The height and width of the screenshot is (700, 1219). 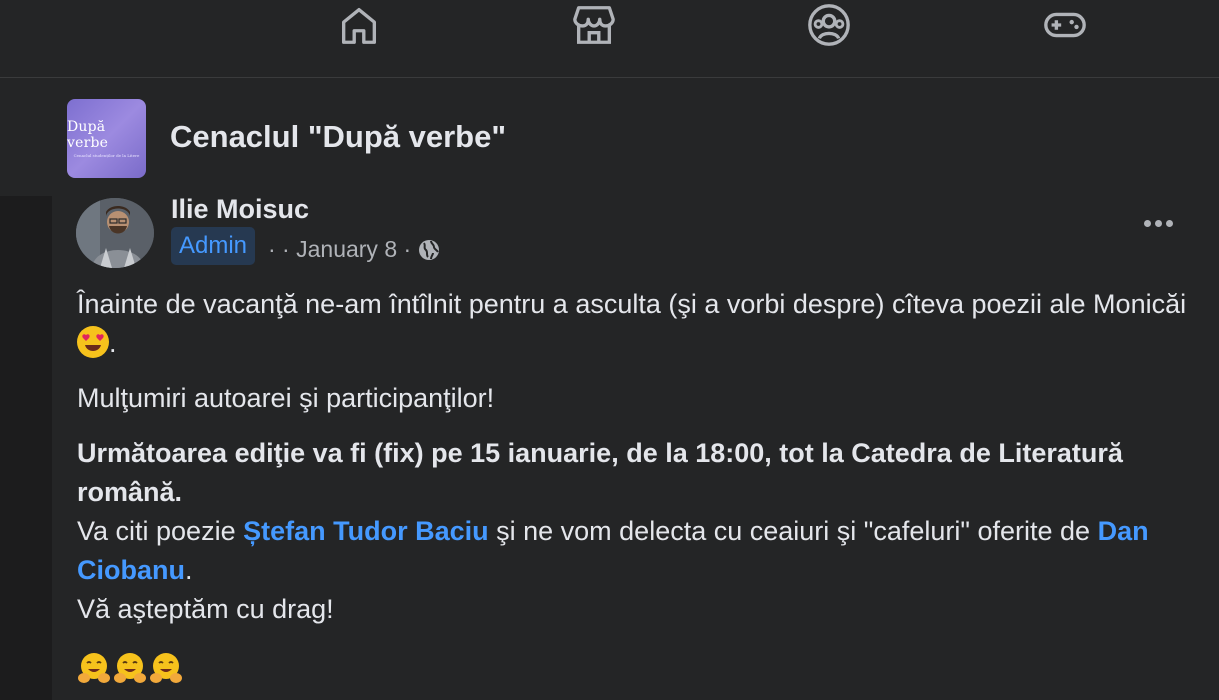 I want to click on post-date-link: January 8, so click(x=346, y=249).